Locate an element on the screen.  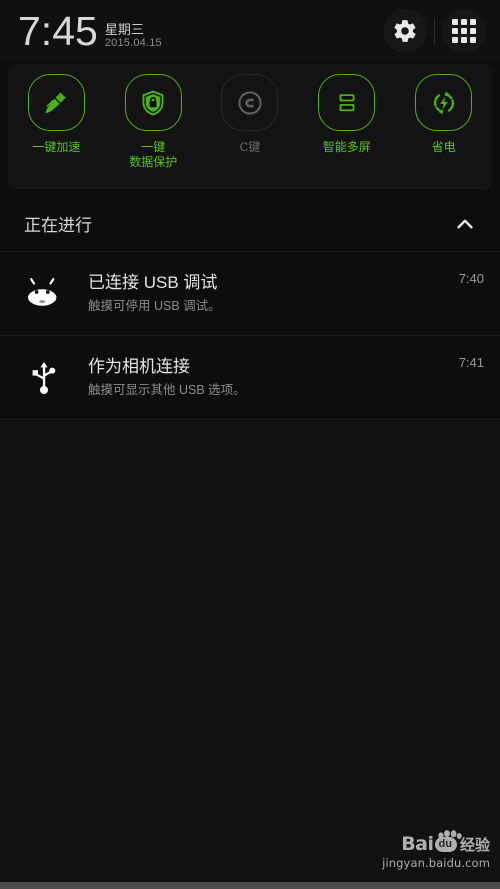
notification-time: 7:41 is located at coordinates (471, 362).